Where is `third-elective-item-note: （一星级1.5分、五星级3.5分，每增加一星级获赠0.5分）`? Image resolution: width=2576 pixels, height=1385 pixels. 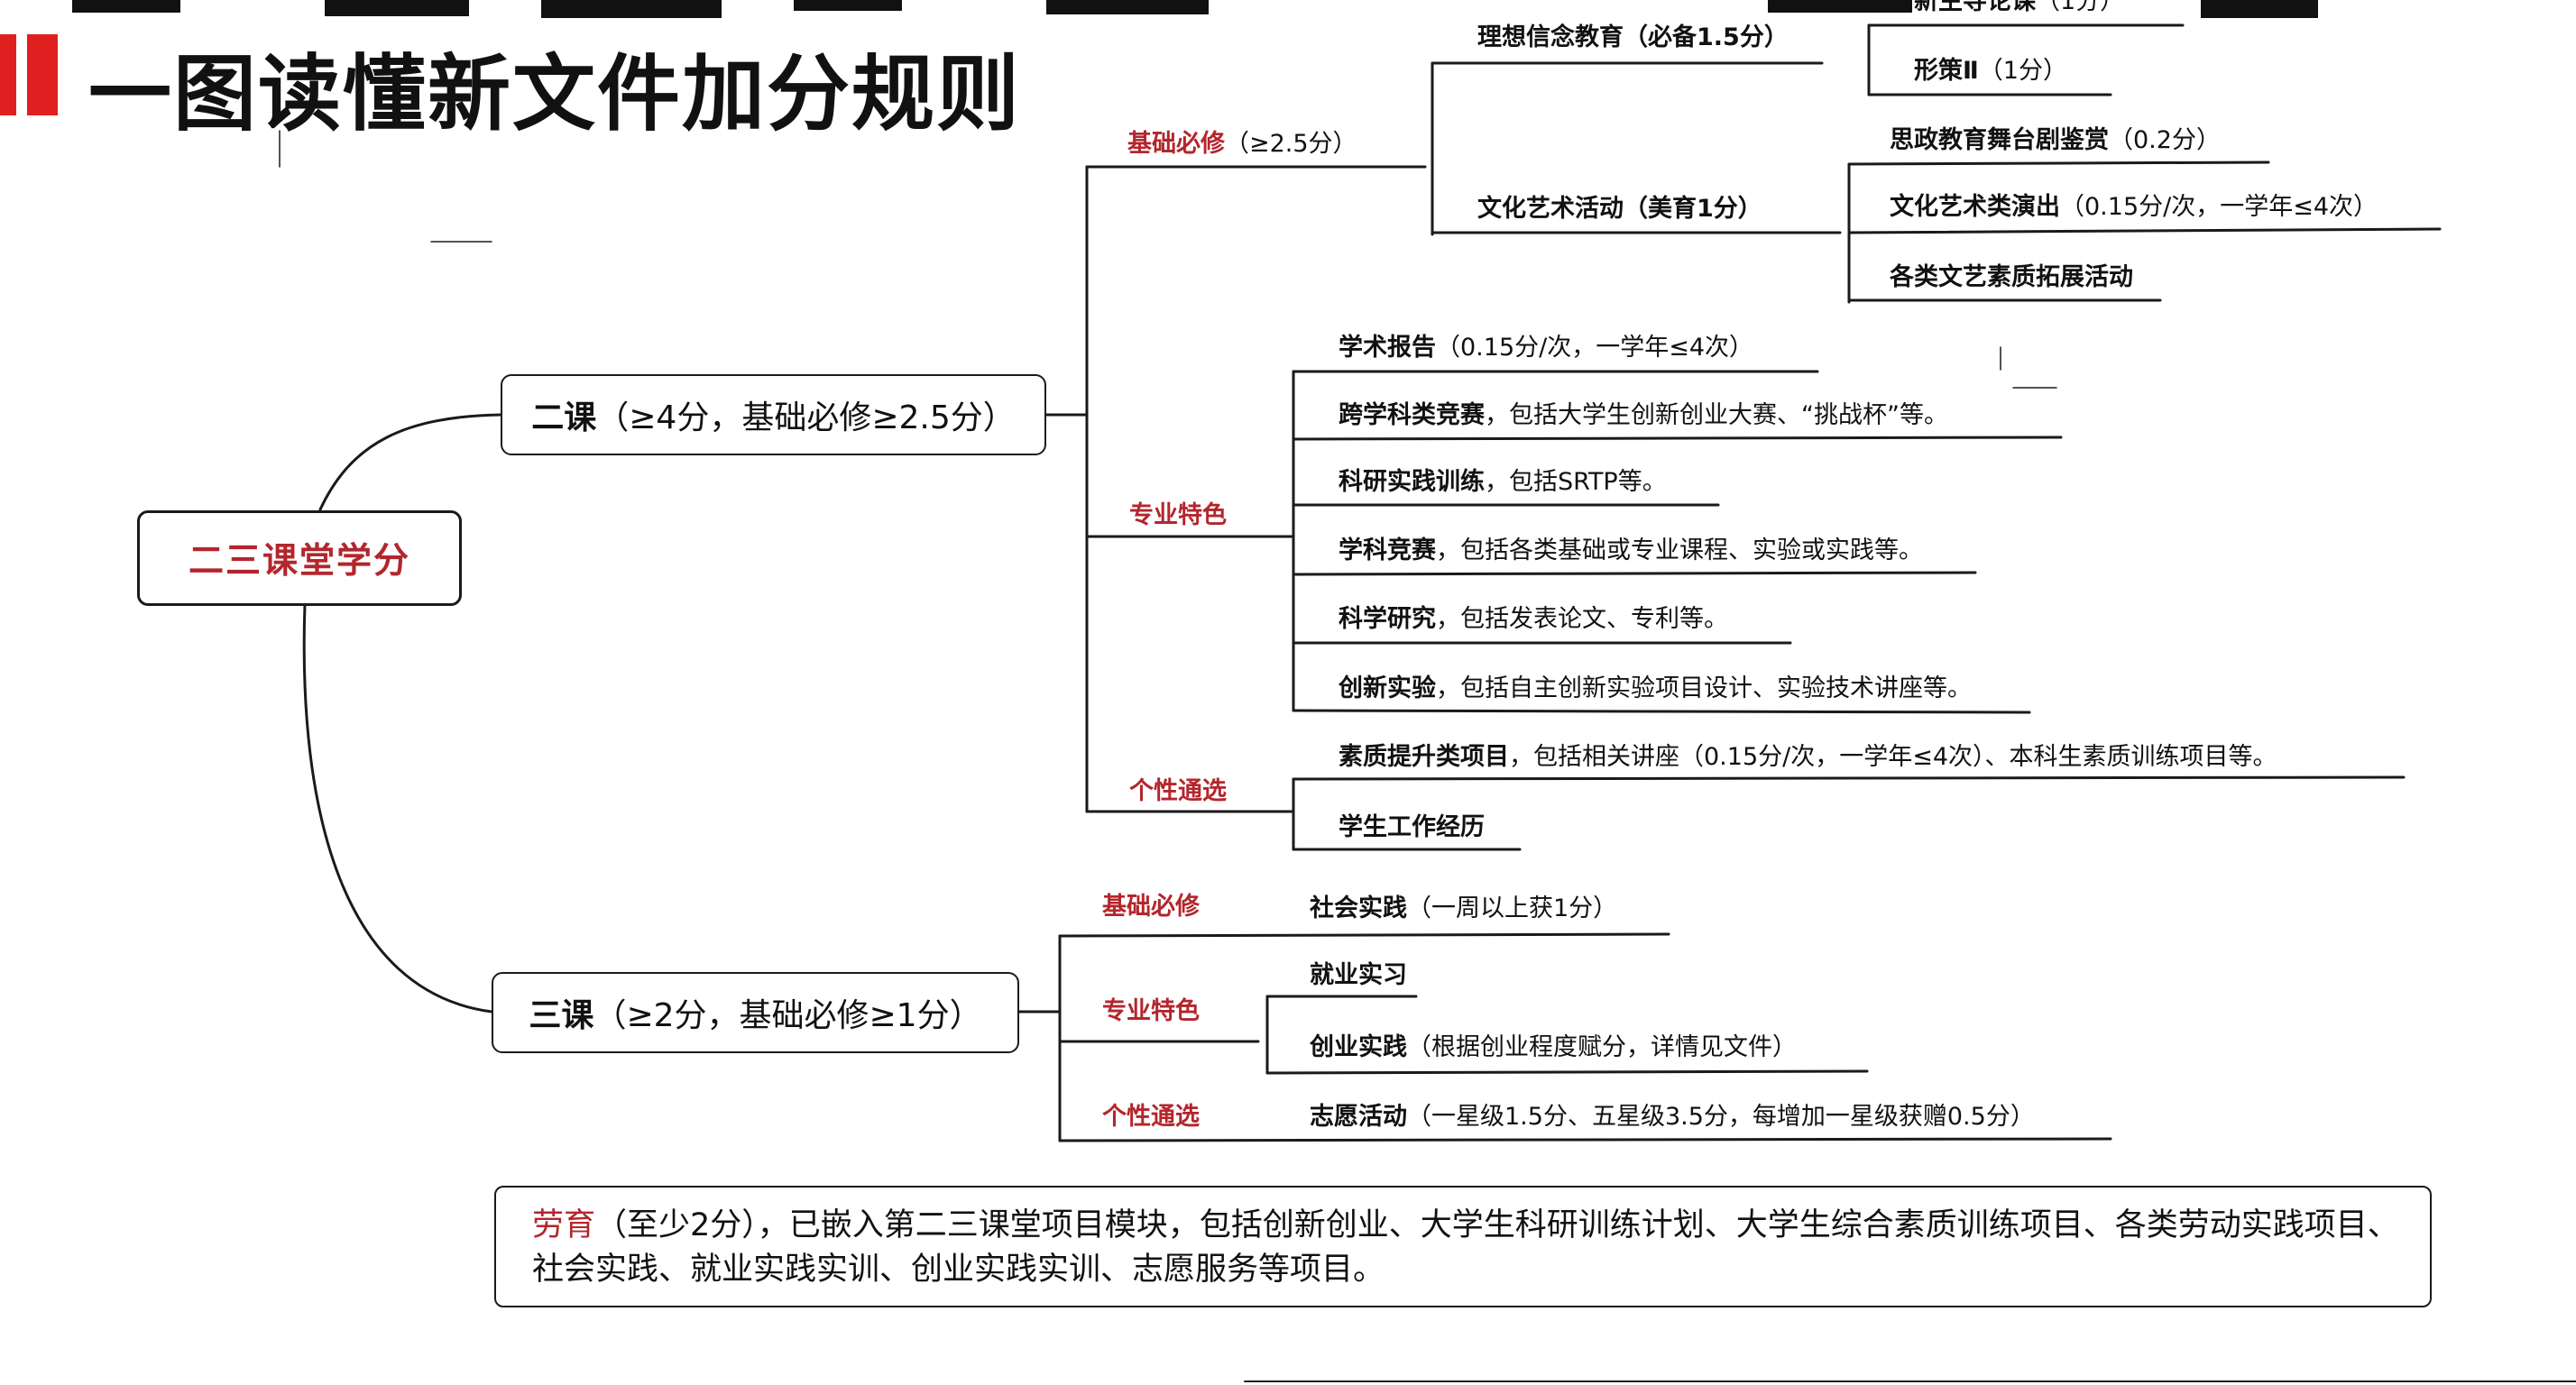 third-elective-item-note: （一星级1.5分、五星级3.5分，每增加一星级获赠0.5分） is located at coordinates (1721, 1117).